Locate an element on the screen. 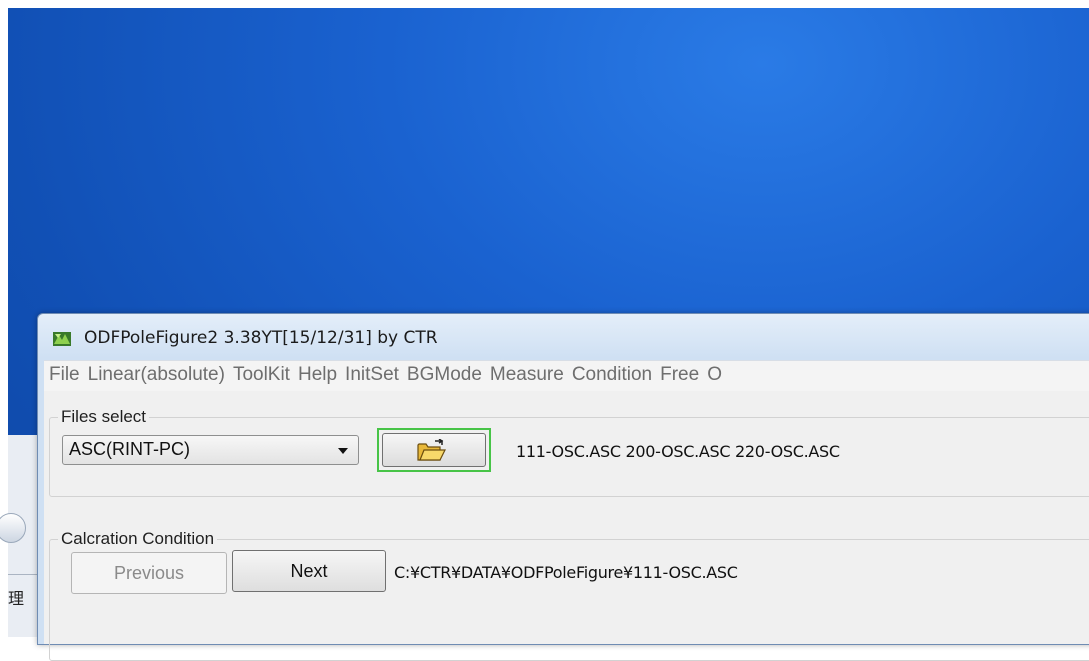 Image resolution: width=1089 pixels, height=661 pixels. background-window-text: 理 is located at coordinates (16, 598).